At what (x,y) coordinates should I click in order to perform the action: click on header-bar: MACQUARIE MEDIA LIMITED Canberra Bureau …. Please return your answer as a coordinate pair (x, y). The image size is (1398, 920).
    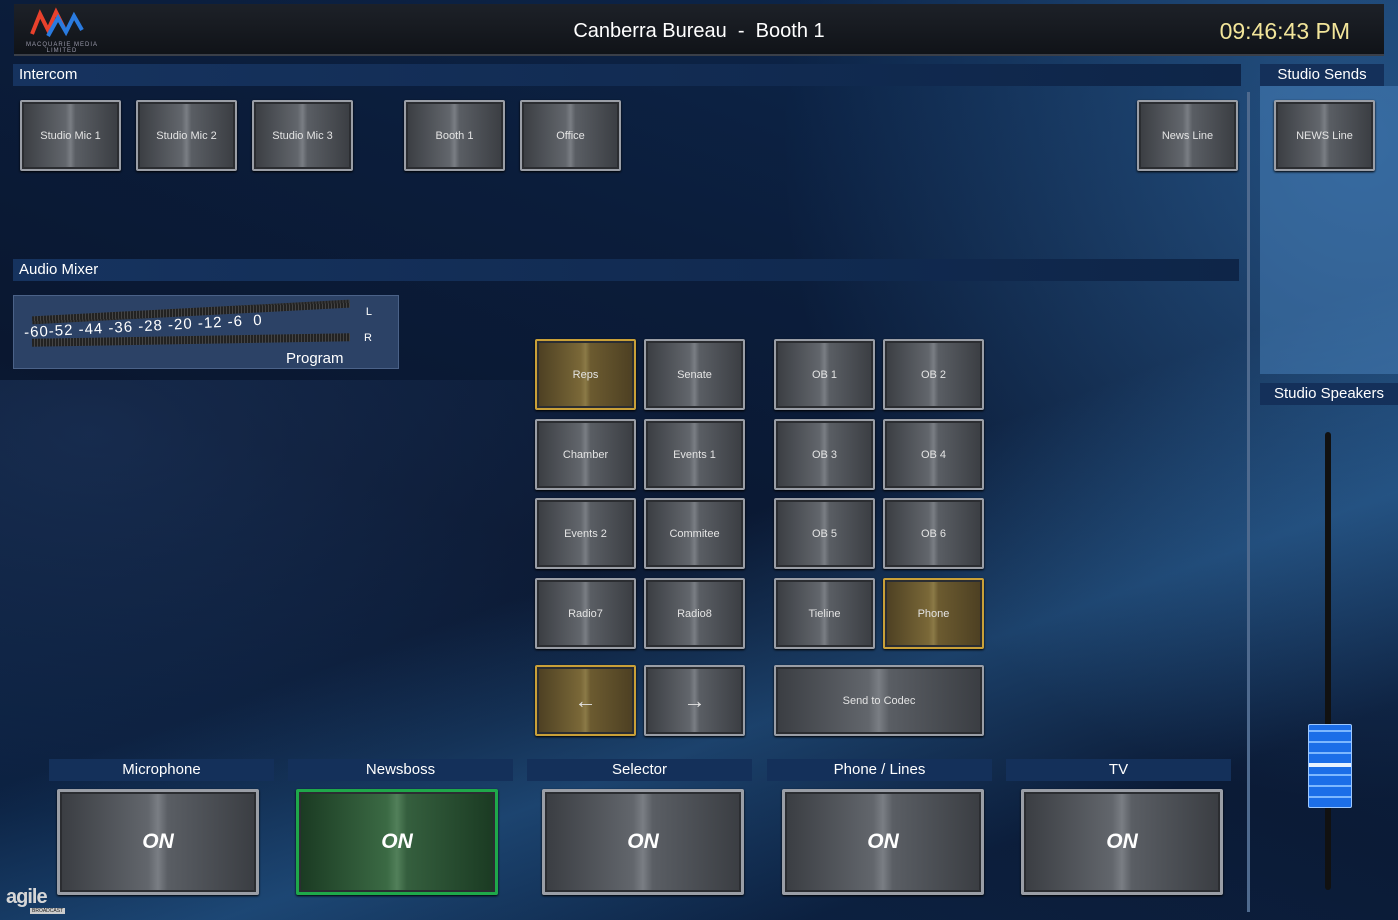
    Looking at the image, I should click on (699, 30).